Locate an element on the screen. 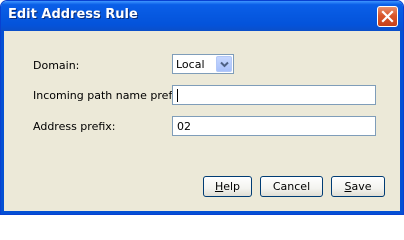  help-button: Help is located at coordinates (227, 186).